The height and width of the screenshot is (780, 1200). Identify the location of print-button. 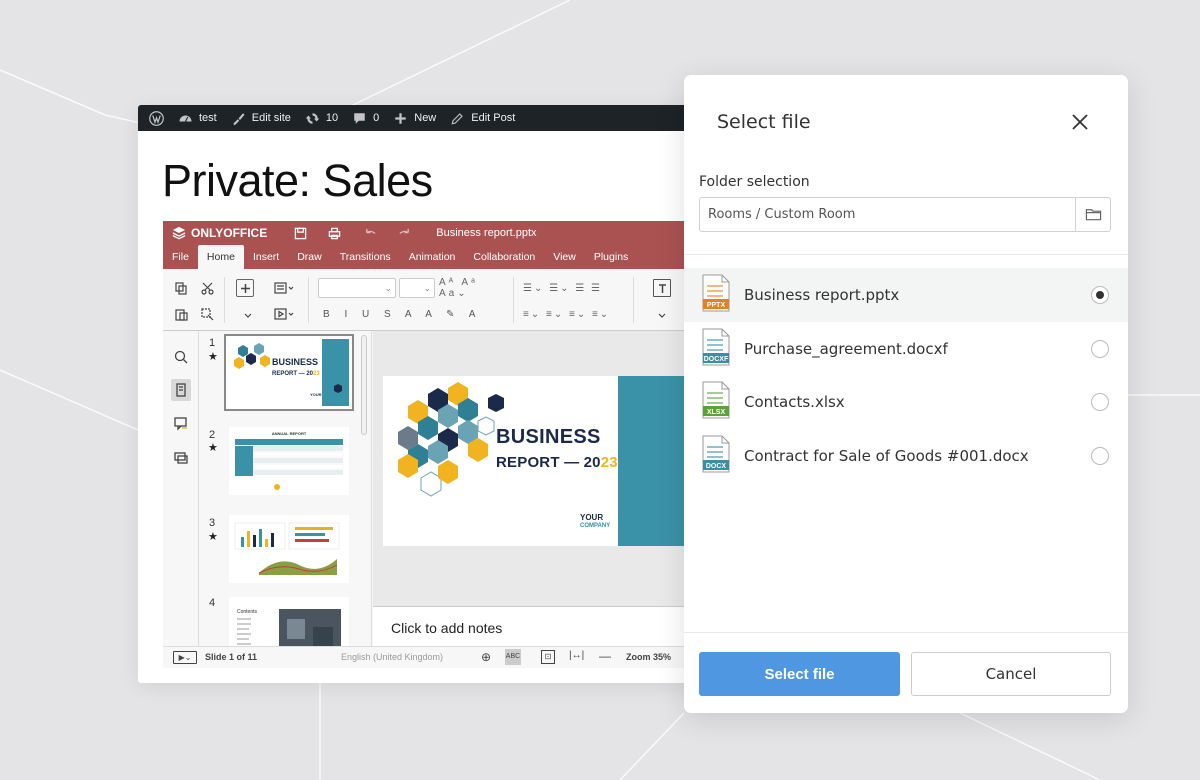
(334, 233).